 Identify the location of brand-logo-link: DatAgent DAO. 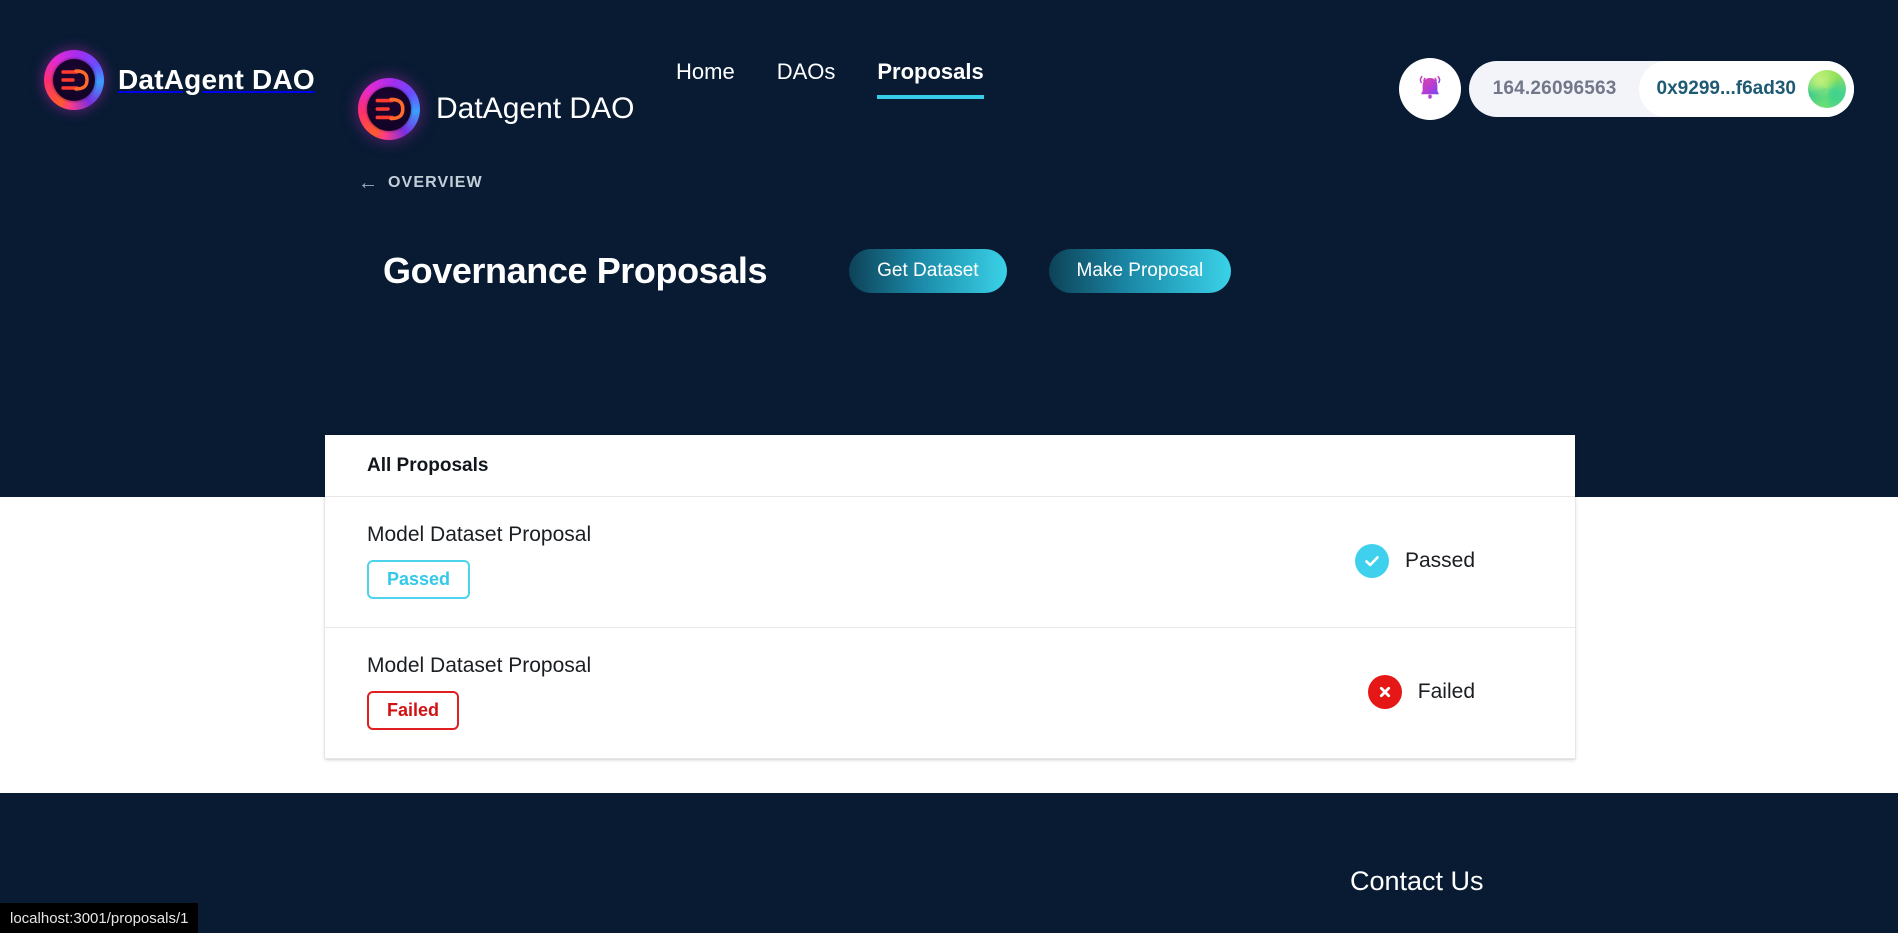
(179, 80).